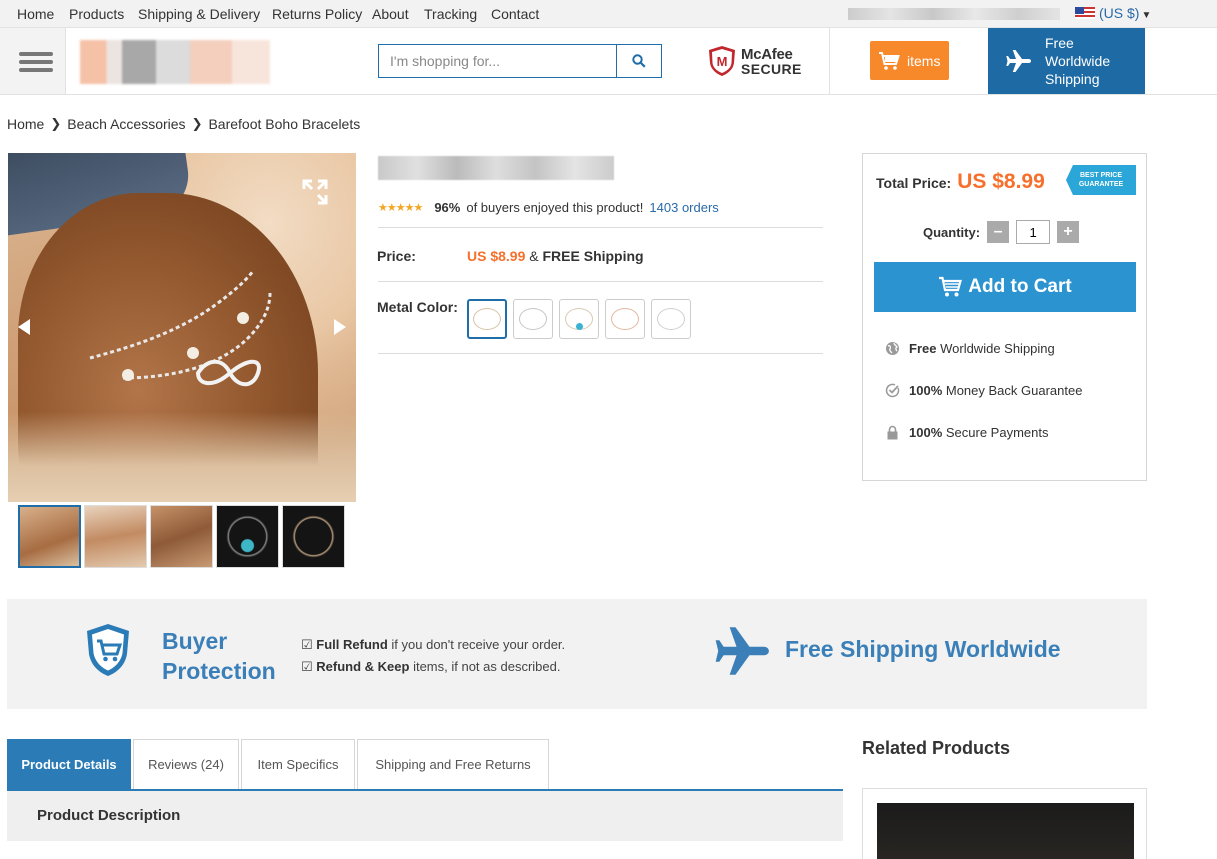  Describe the element at coordinates (425, 816) in the screenshot. I see `product-description-header: Product Description` at that location.